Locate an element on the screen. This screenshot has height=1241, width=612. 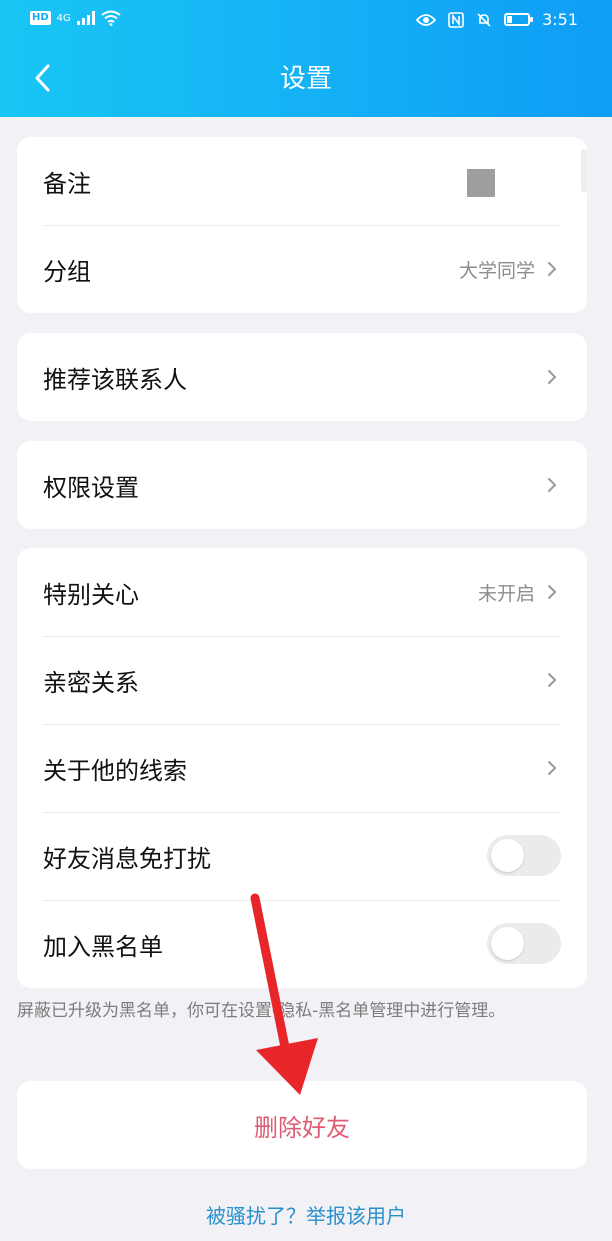
card-recommend: 推荐该联系人 is located at coordinates (302, 377).